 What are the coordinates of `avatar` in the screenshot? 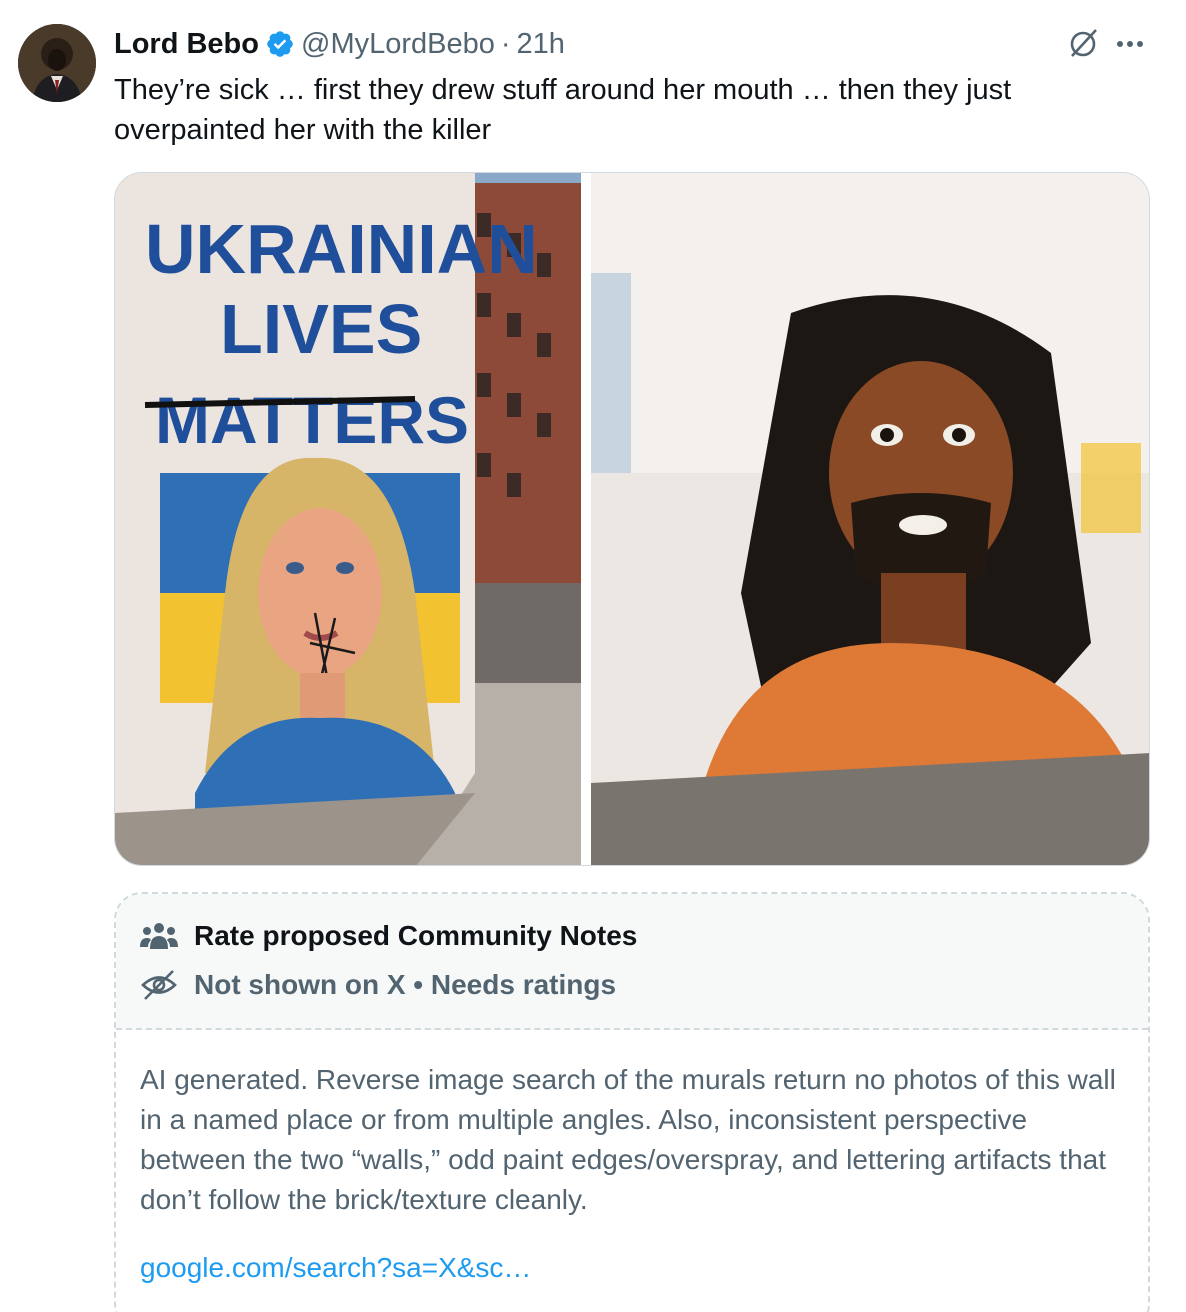 It's located at (57, 63).